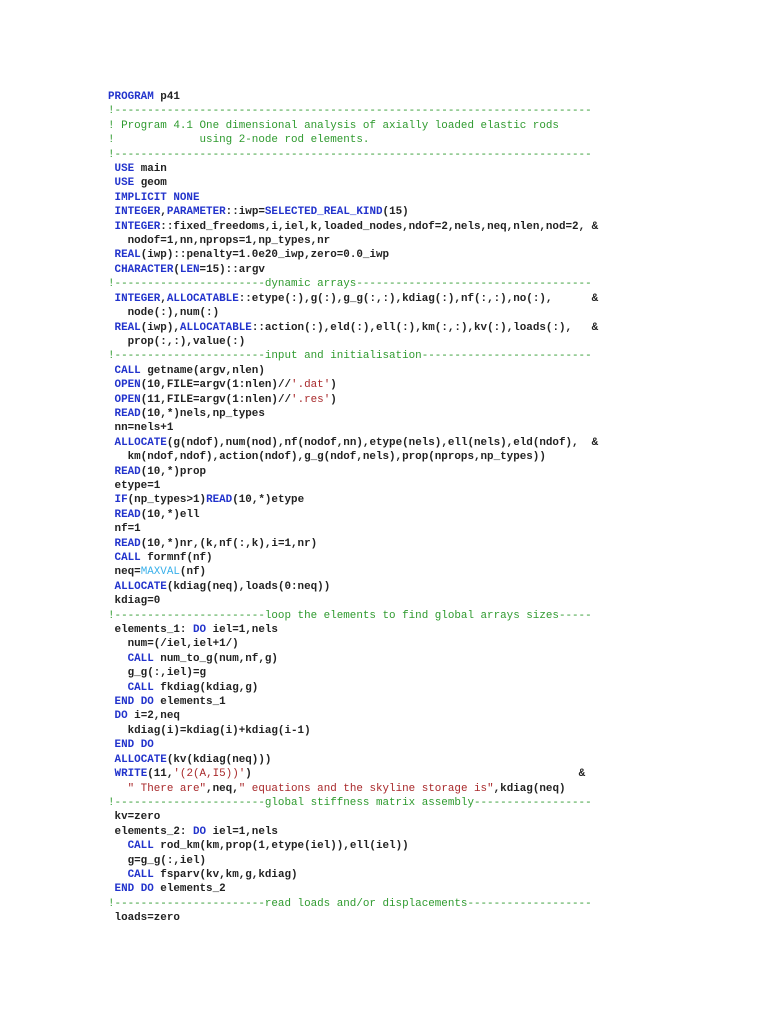 The width and height of the screenshot is (768, 1024). What do you see at coordinates (131, 97) in the screenshot?
I see `keyword: PROGRAM` at bounding box center [131, 97].